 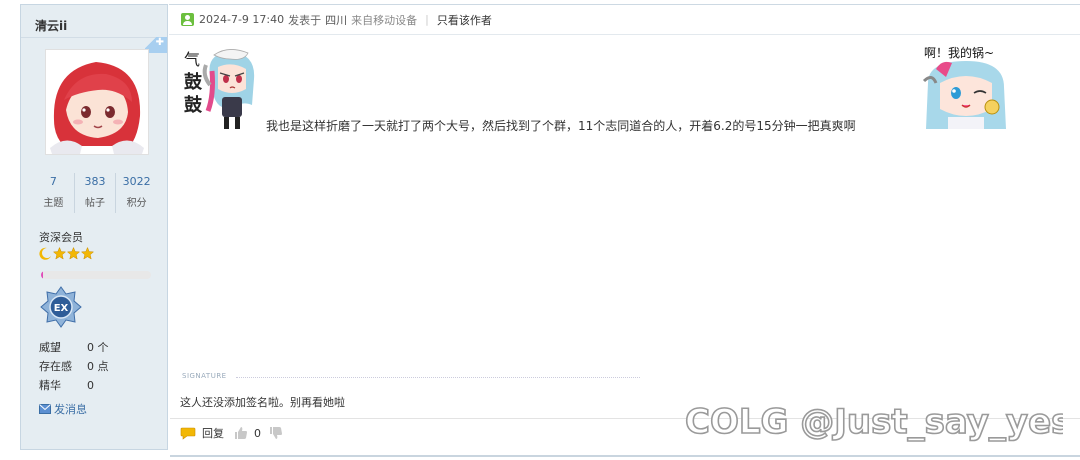 What do you see at coordinates (384, 20) in the screenshot?
I see `post-device: 来自移动设备` at bounding box center [384, 20].